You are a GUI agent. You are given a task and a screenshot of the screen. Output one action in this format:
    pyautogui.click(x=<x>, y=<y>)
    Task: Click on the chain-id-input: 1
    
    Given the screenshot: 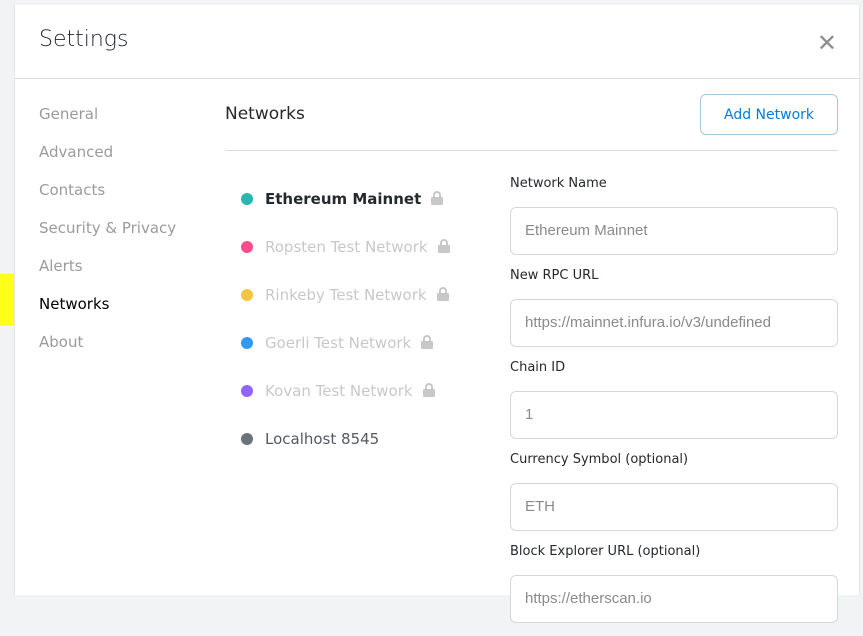 What is the action you would take?
    pyautogui.click(x=674, y=415)
    